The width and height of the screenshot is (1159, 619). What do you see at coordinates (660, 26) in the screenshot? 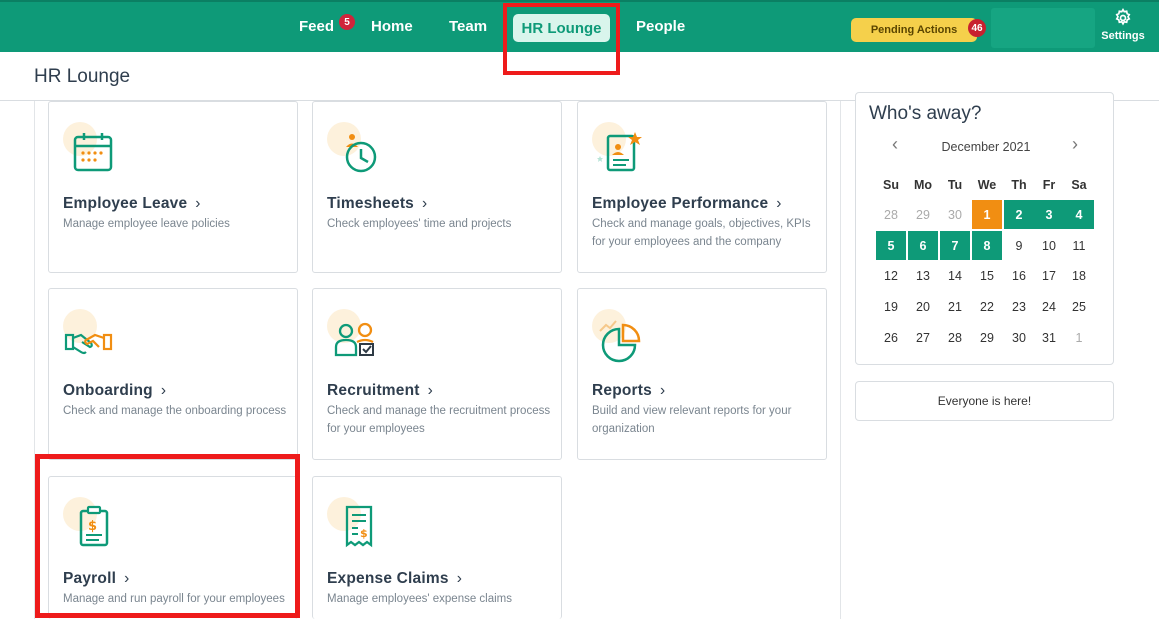
I see `nav-people: People` at bounding box center [660, 26].